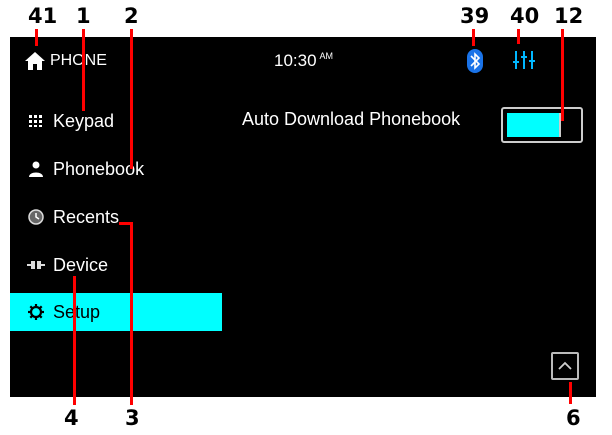  I want to click on callout-3: 3, so click(132, 418).